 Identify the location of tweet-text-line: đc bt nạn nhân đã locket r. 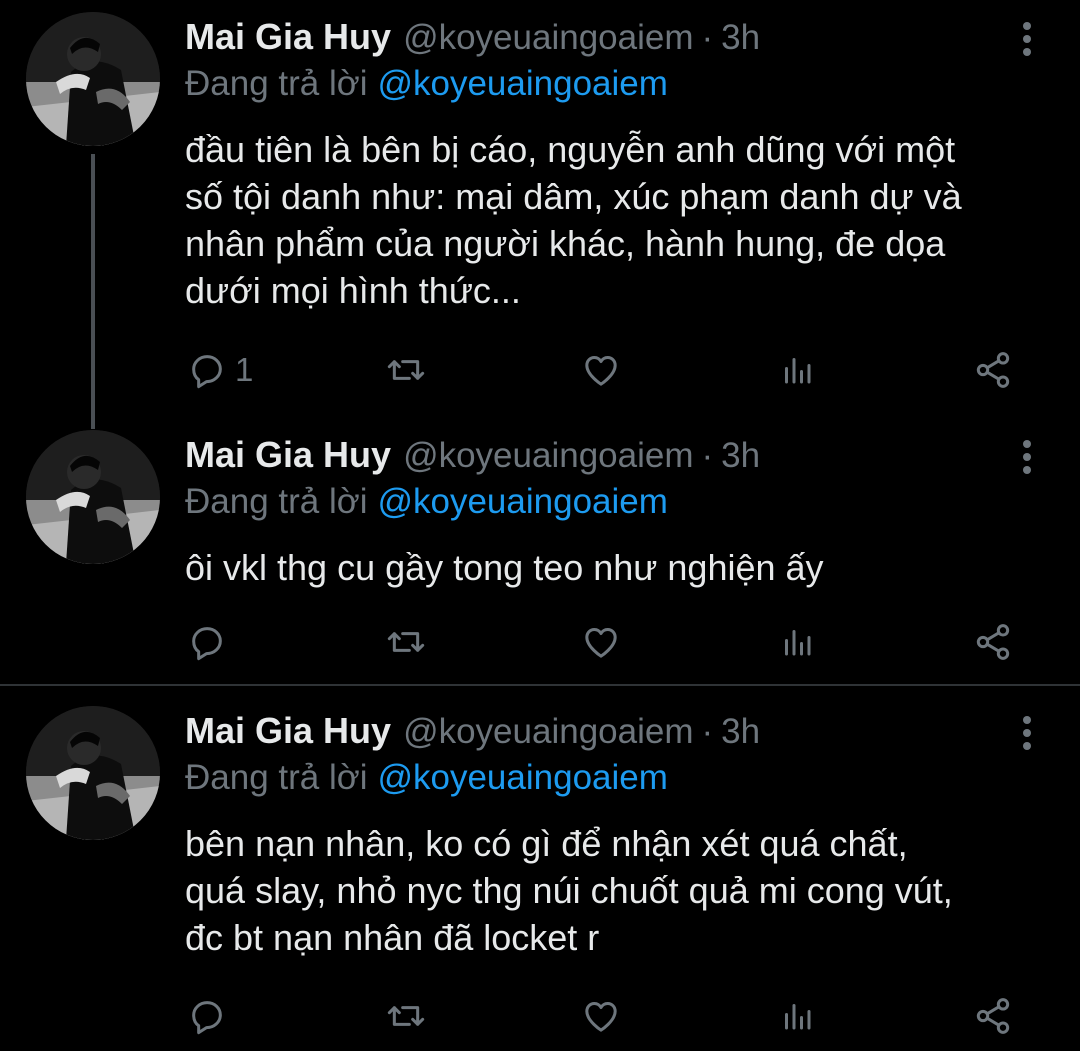
(392, 937).